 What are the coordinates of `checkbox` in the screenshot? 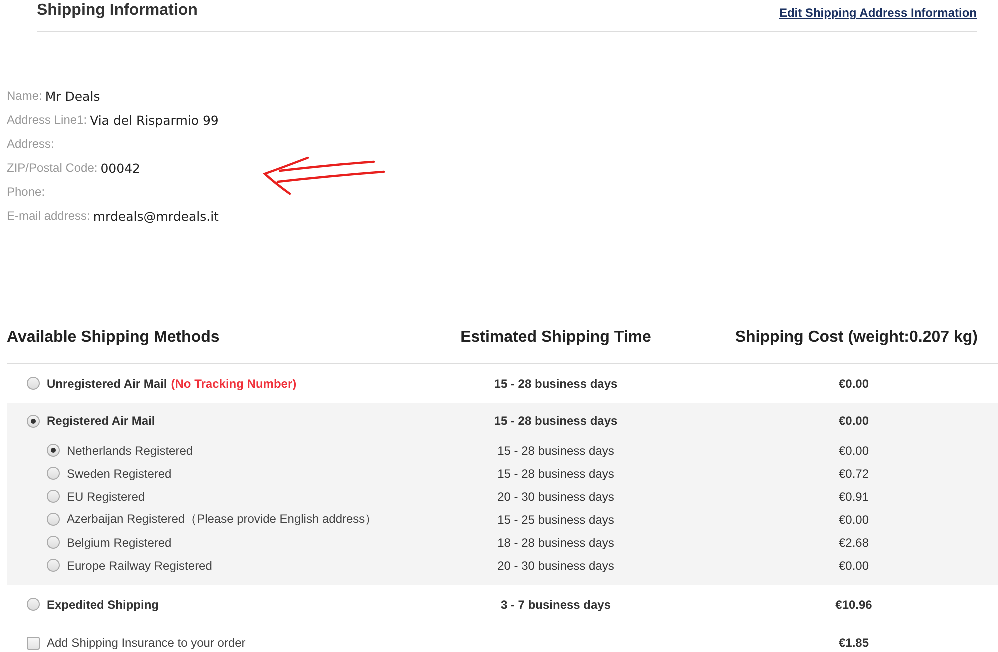 It's located at (33, 643).